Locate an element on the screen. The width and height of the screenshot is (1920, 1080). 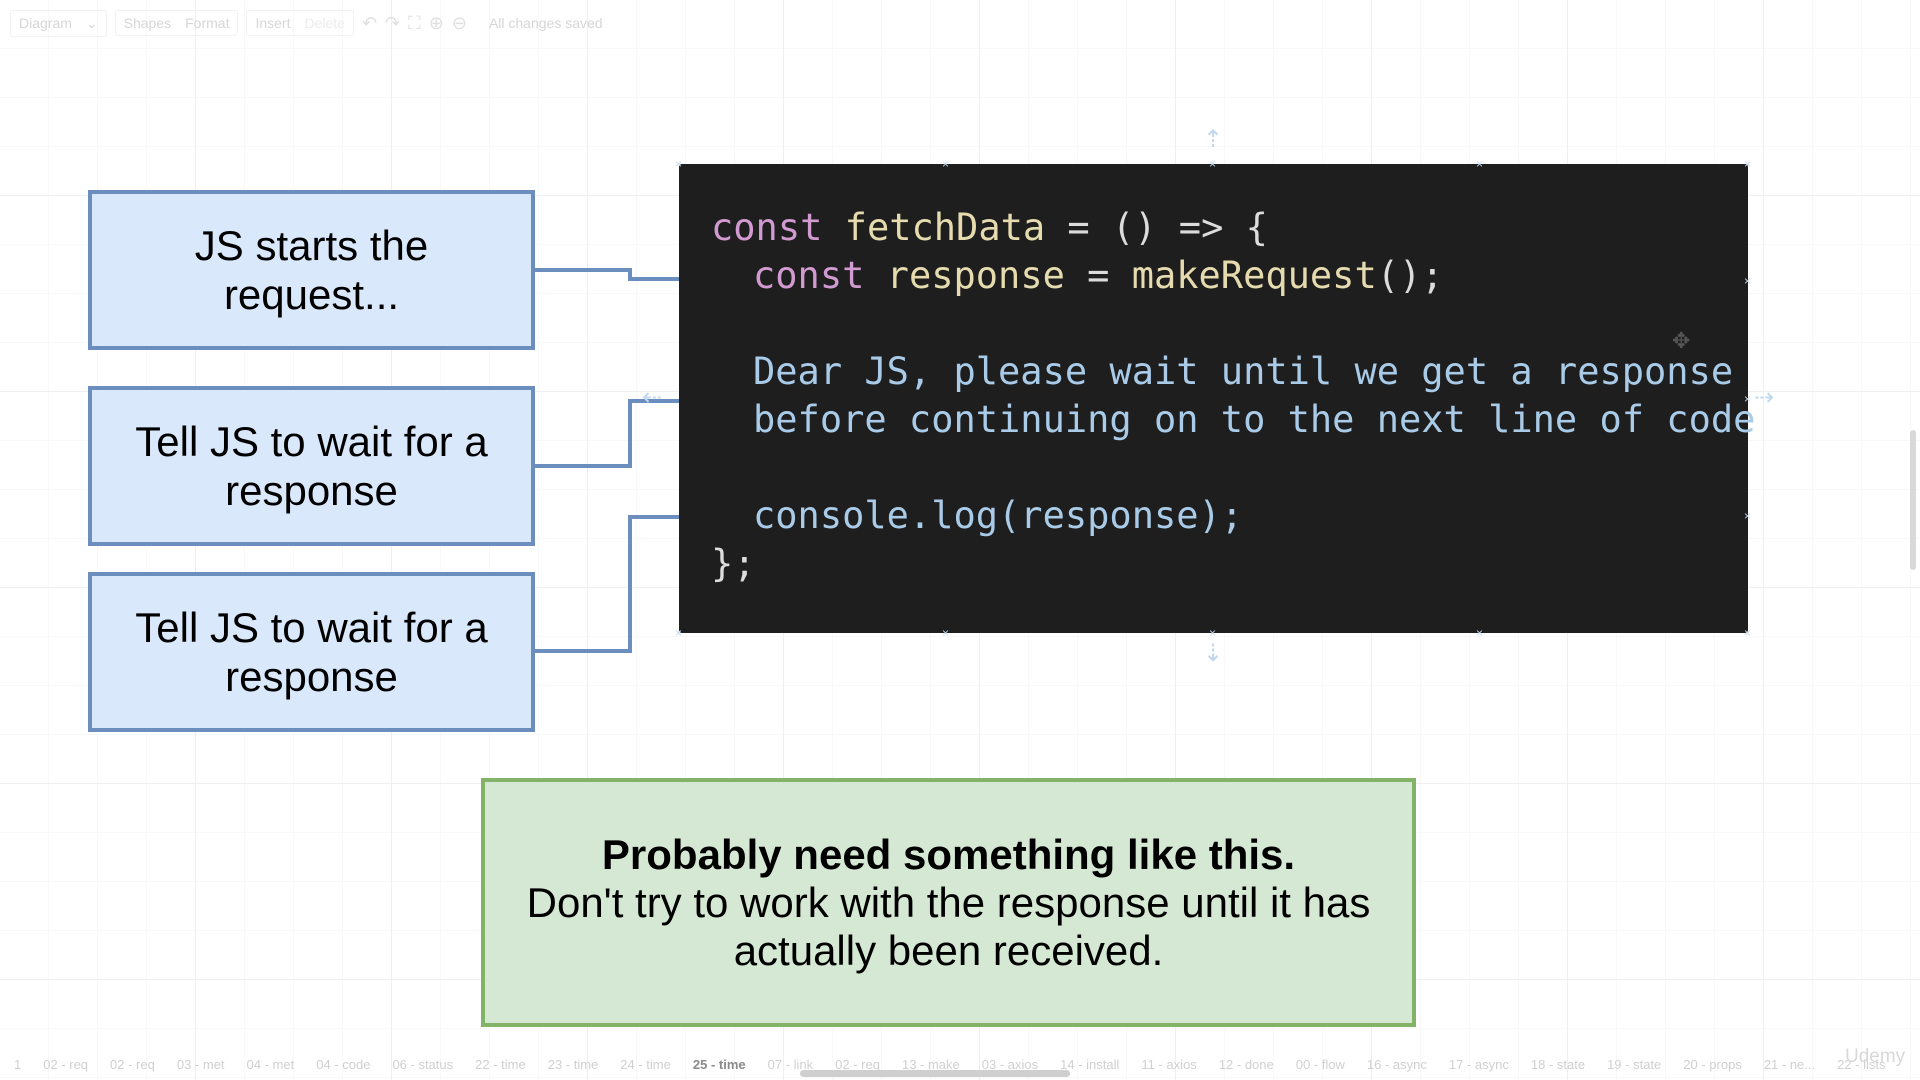
arrow-left-icon: ⇠ is located at coordinates (652, 398).